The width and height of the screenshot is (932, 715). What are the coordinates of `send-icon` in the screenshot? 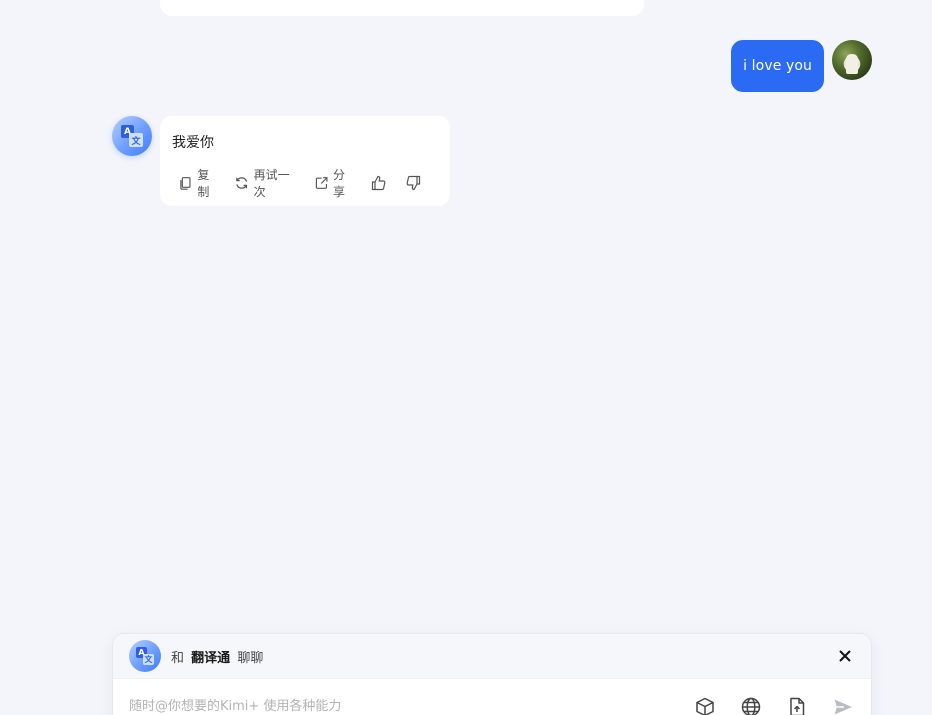 It's located at (843, 706).